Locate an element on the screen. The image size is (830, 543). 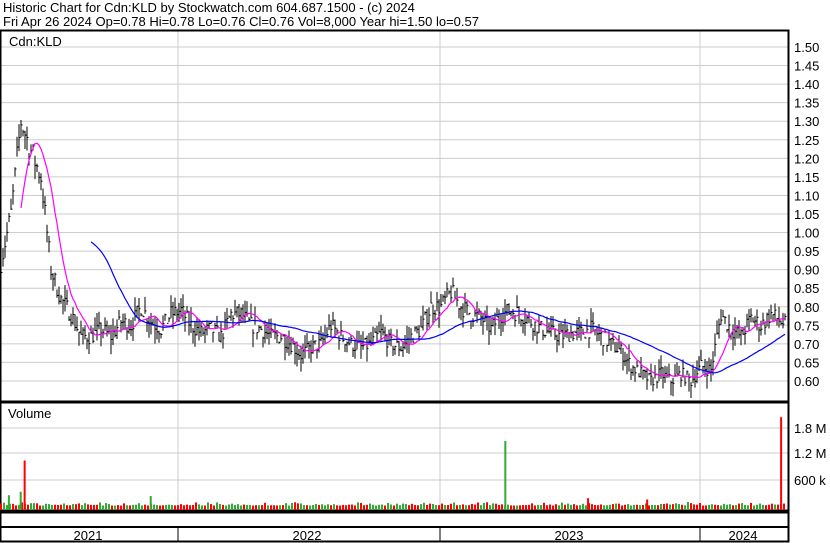
volume-label: Volume is located at coordinates (29, 413).